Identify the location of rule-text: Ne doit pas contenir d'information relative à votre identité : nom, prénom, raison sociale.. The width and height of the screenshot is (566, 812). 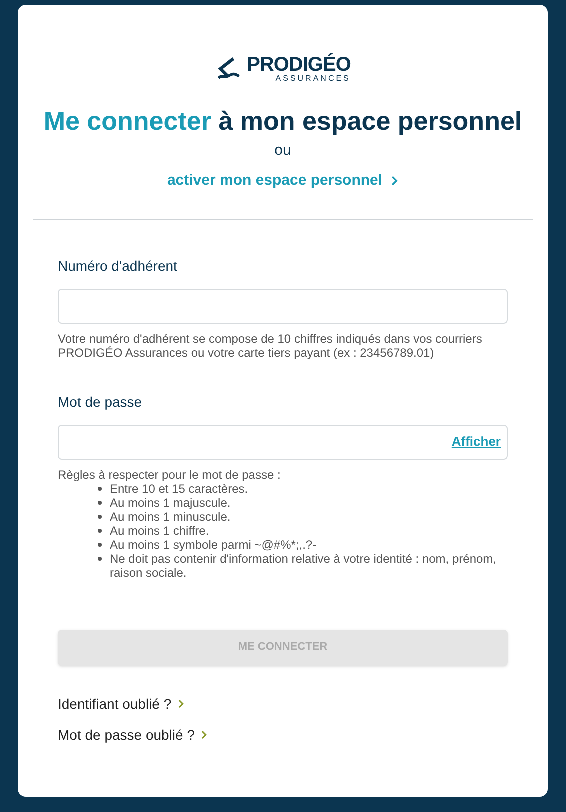
(304, 566).